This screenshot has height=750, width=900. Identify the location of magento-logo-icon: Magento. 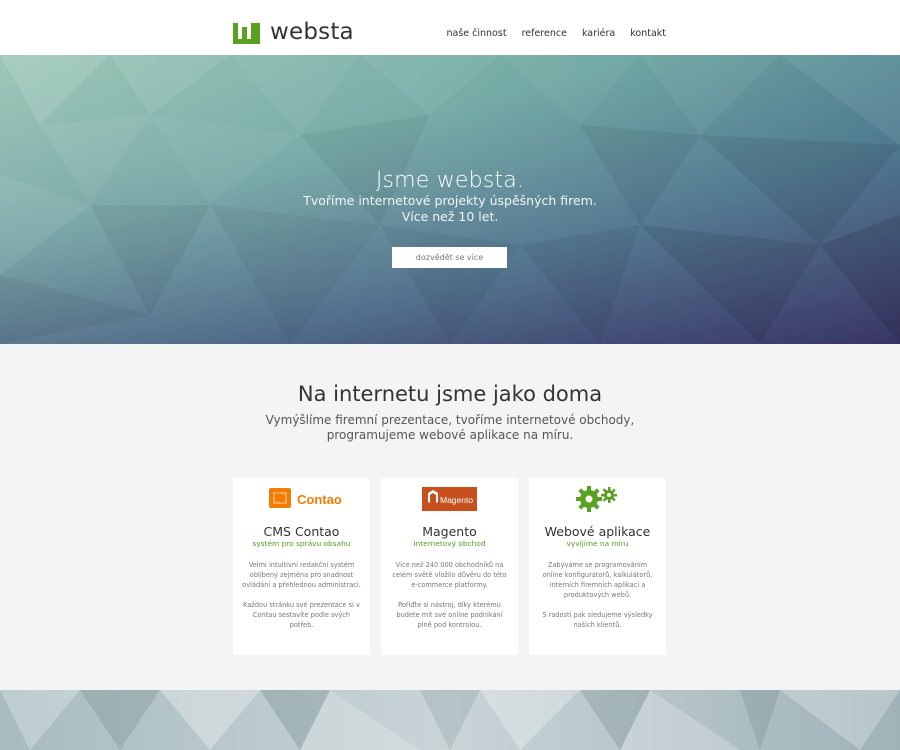
(449, 499).